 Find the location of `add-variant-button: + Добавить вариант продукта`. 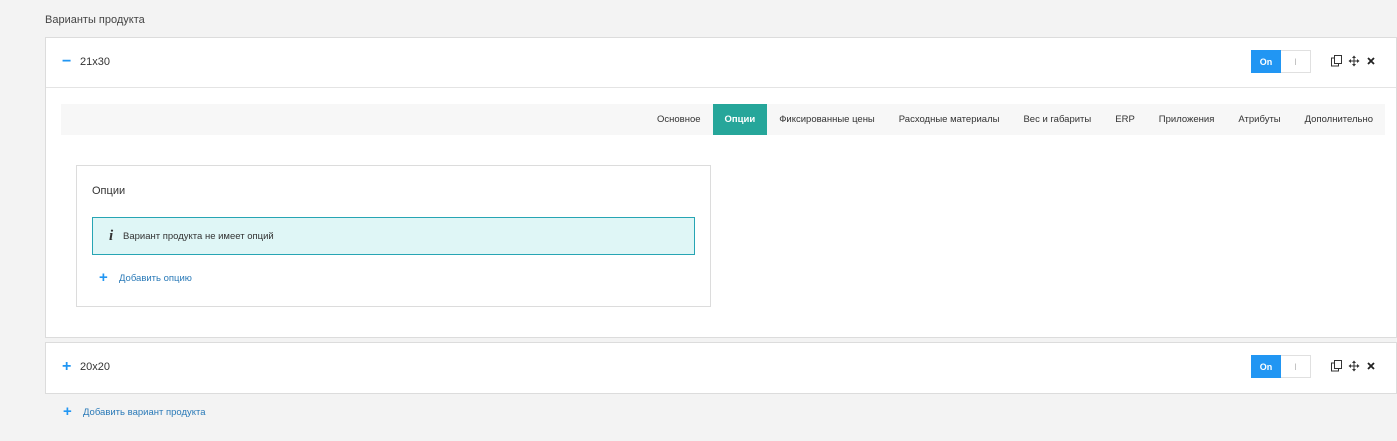

add-variant-button: + Добавить вариант продукта is located at coordinates (134, 411).